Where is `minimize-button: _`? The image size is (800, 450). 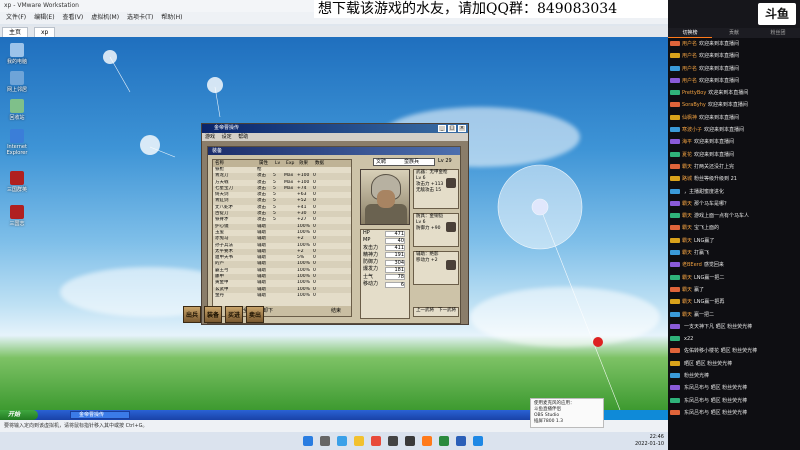 minimize-button: _ is located at coordinates (442, 128).